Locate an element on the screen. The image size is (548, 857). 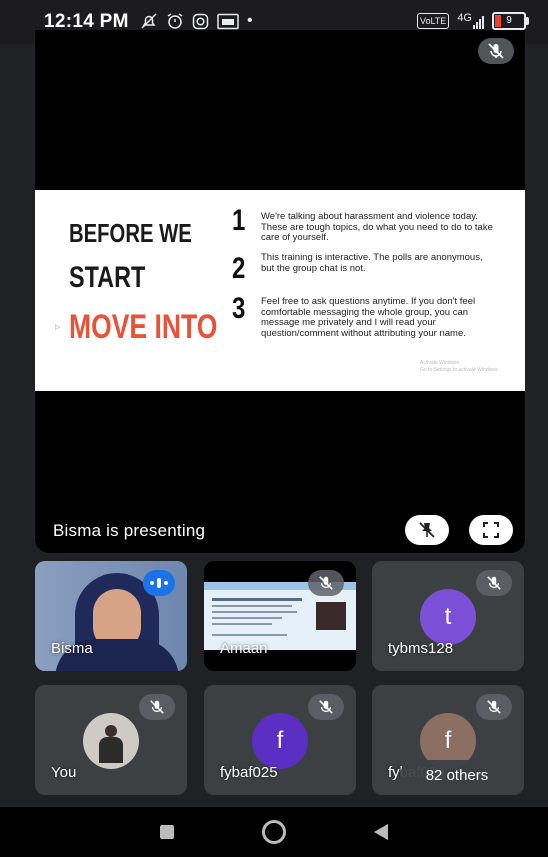
fullscreen-icon is located at coordinates (491, 530).